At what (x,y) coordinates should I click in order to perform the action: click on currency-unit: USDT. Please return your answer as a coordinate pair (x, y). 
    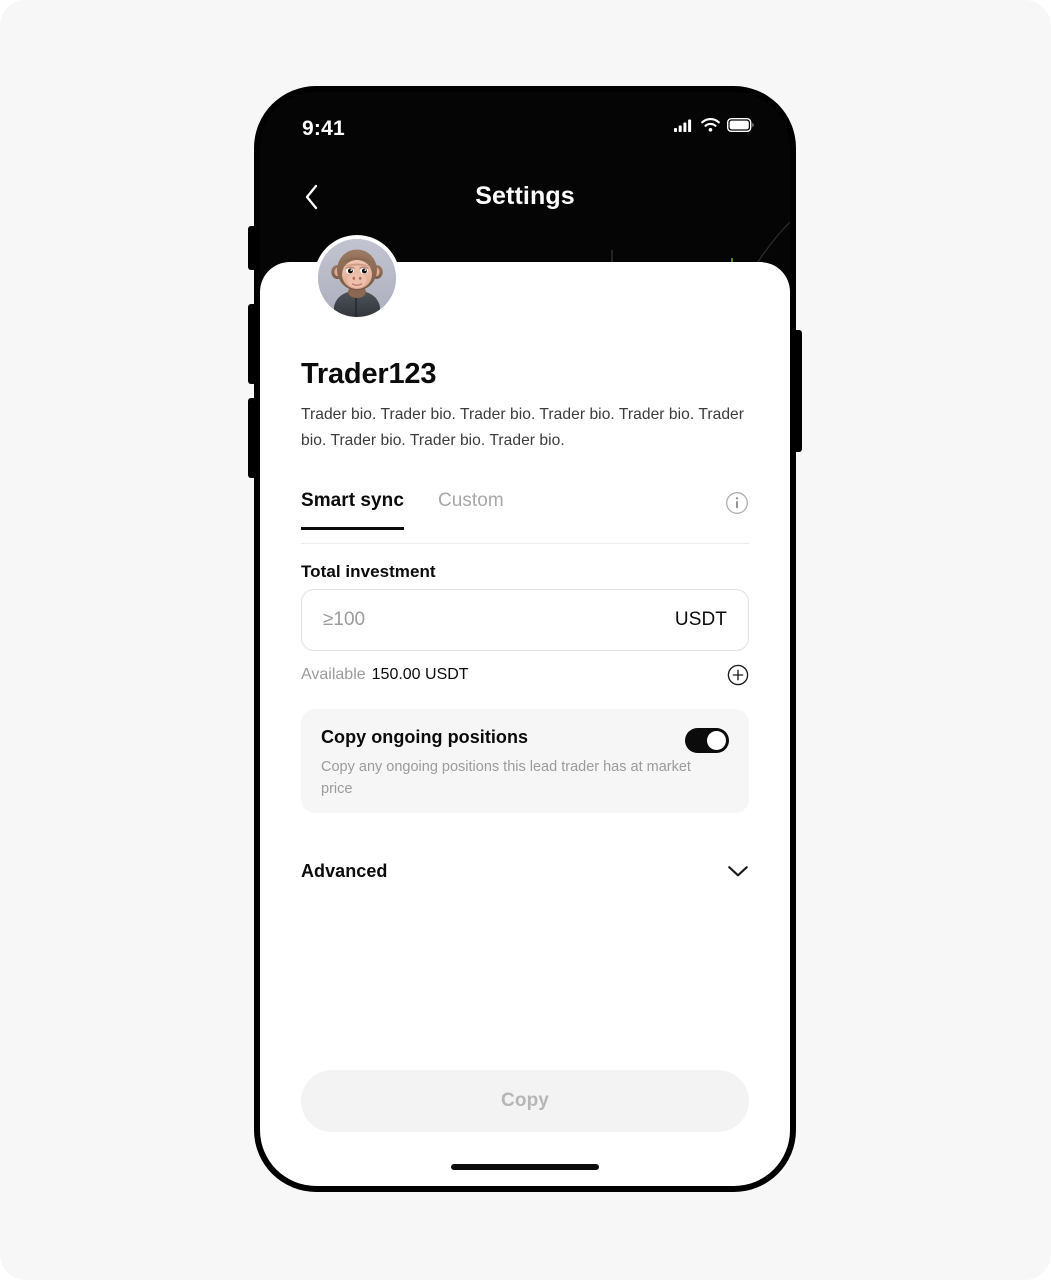
    Looking at the image, I should click on (700, 619).